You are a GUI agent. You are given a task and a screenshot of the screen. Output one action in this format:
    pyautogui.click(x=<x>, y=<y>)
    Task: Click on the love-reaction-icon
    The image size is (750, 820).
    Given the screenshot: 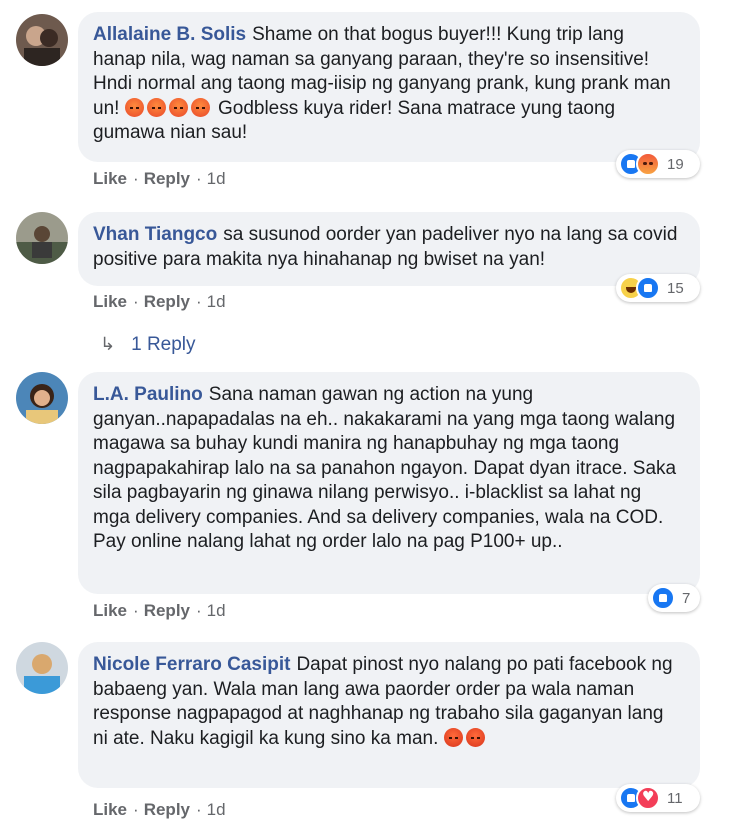 What is the action you would take?
    pyautogui.click(x=648, y=798)
    